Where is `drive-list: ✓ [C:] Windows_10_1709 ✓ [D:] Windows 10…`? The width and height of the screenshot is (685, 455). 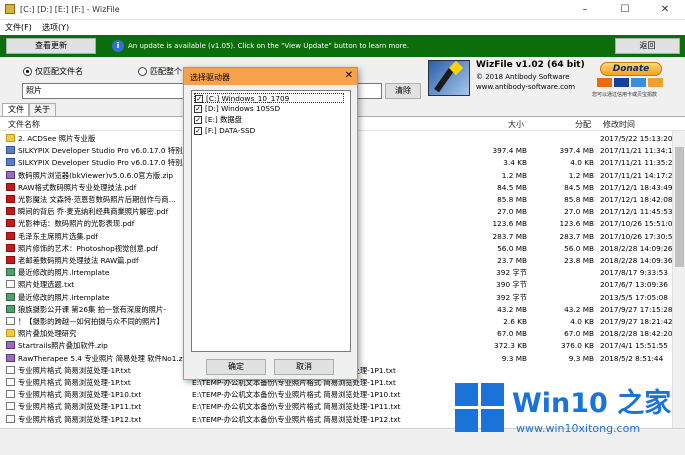
drive-list: ✓ [C:] Windows_10_1709 ✓ [D:] Windows 10… is located at coordinates (271, 221).